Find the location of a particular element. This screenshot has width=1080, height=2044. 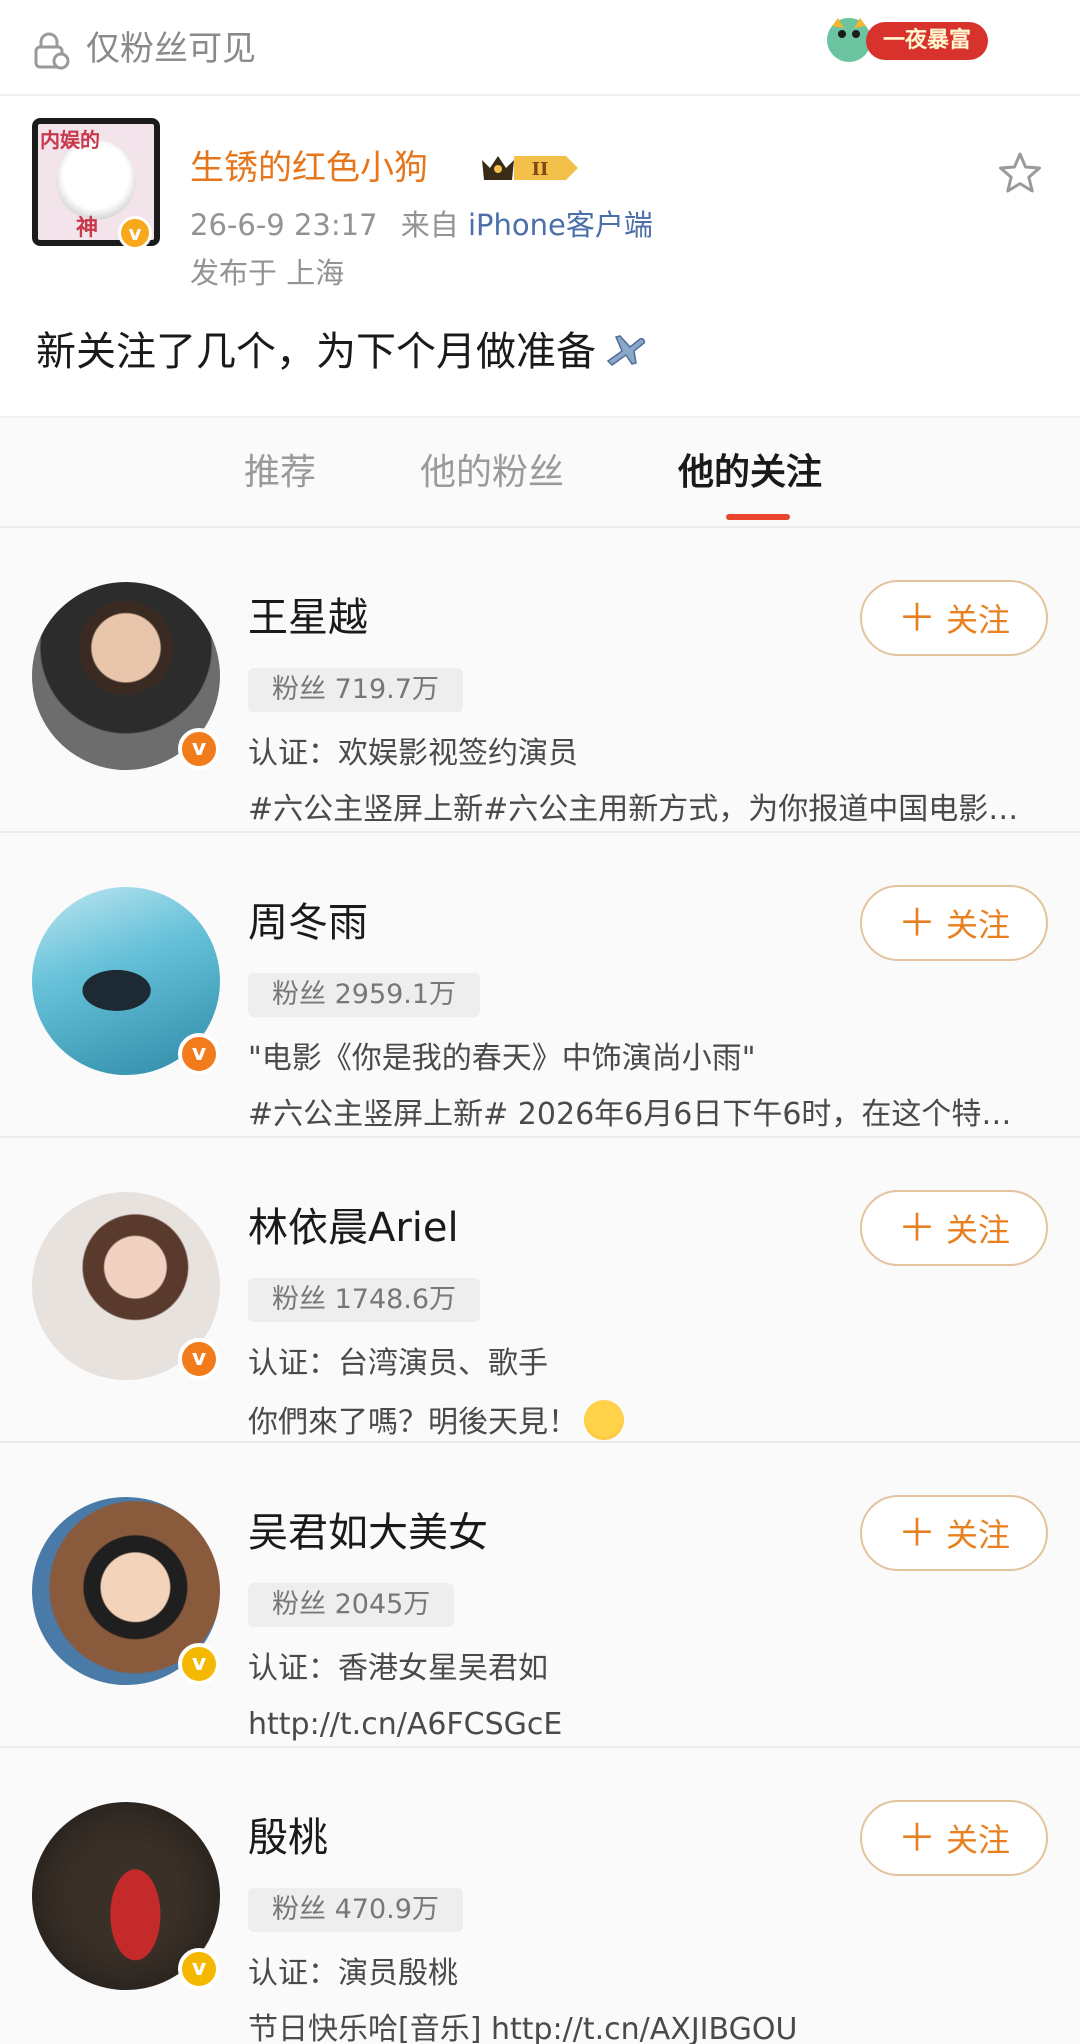

author-name: 生锈的红色小狗 is located at coordinates (309, 168).